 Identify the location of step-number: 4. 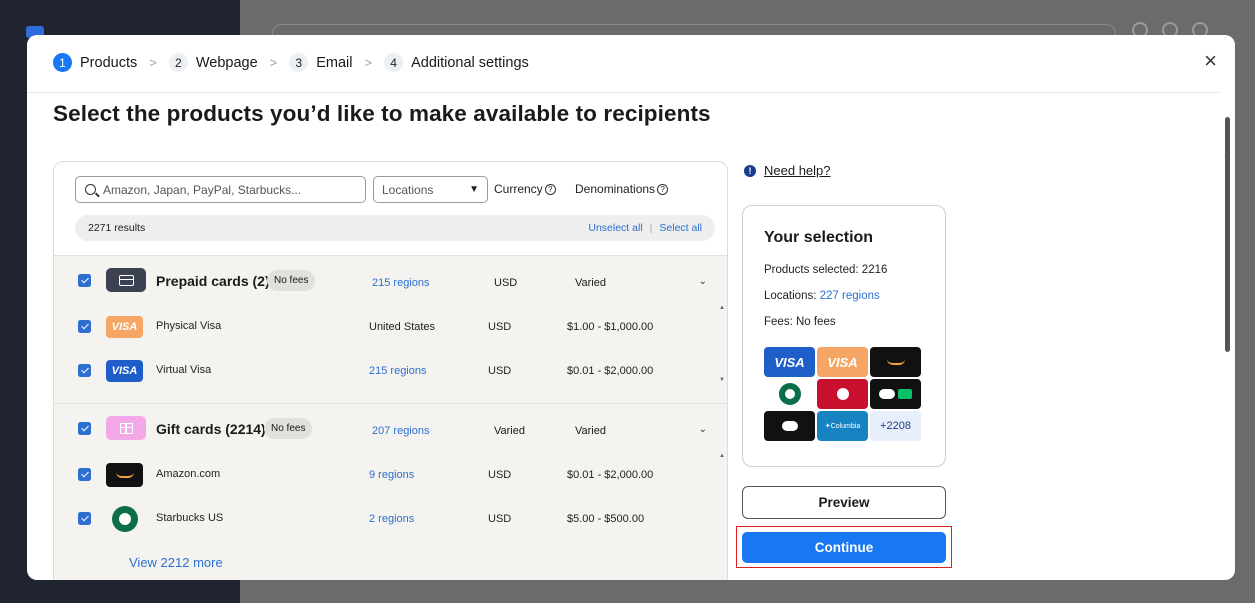
(394, 62).